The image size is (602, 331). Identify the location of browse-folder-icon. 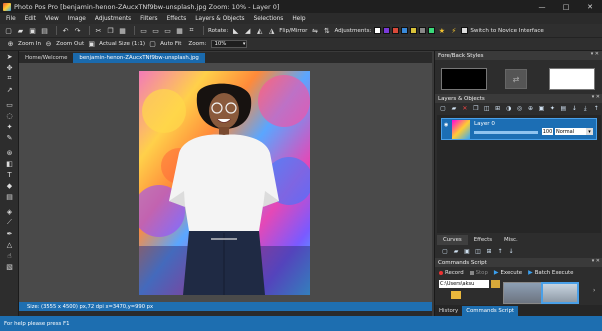
(495, 284).